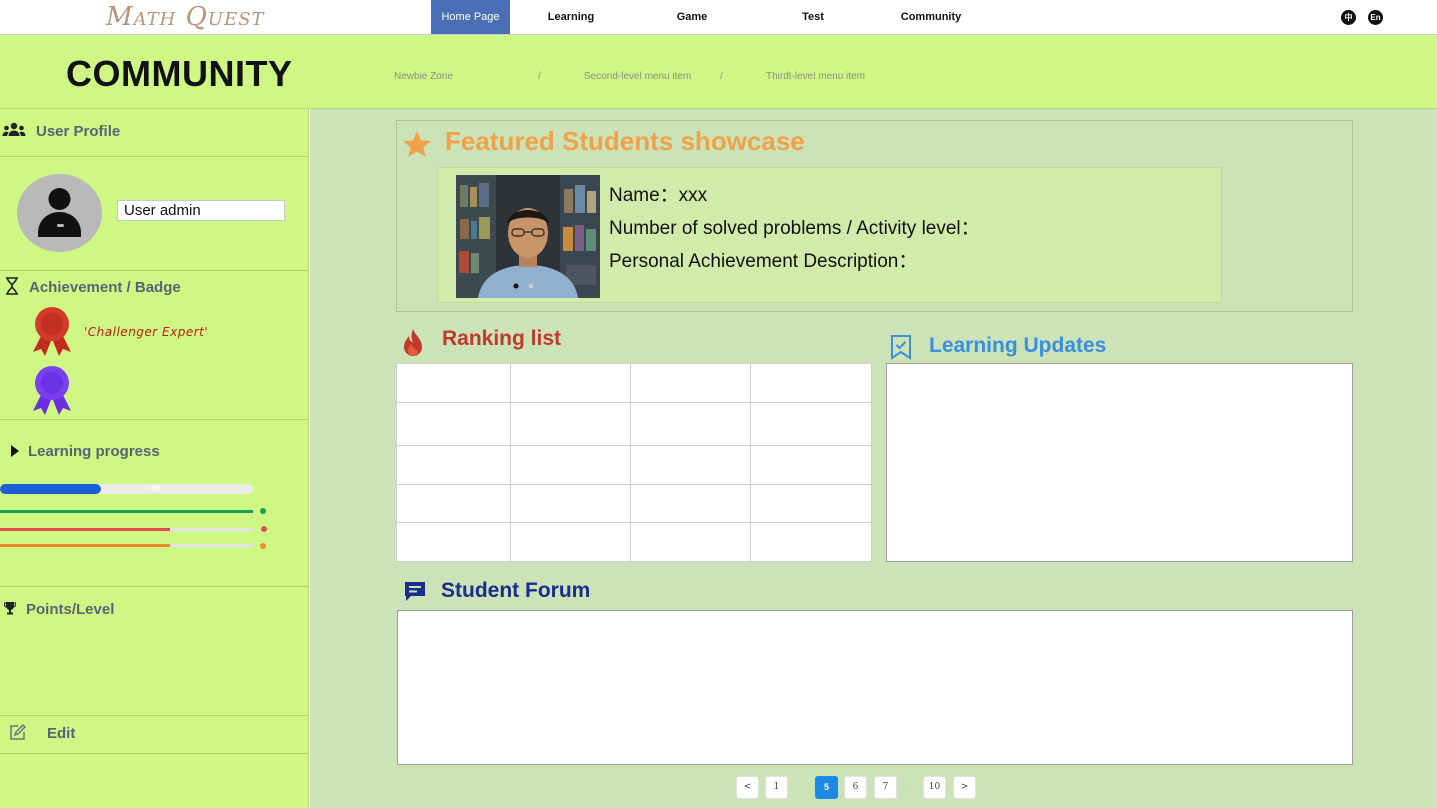  Describe the element at coordinates (52, 334) in the screenshot. I see `red-ribbon-badge-icon` at that location.